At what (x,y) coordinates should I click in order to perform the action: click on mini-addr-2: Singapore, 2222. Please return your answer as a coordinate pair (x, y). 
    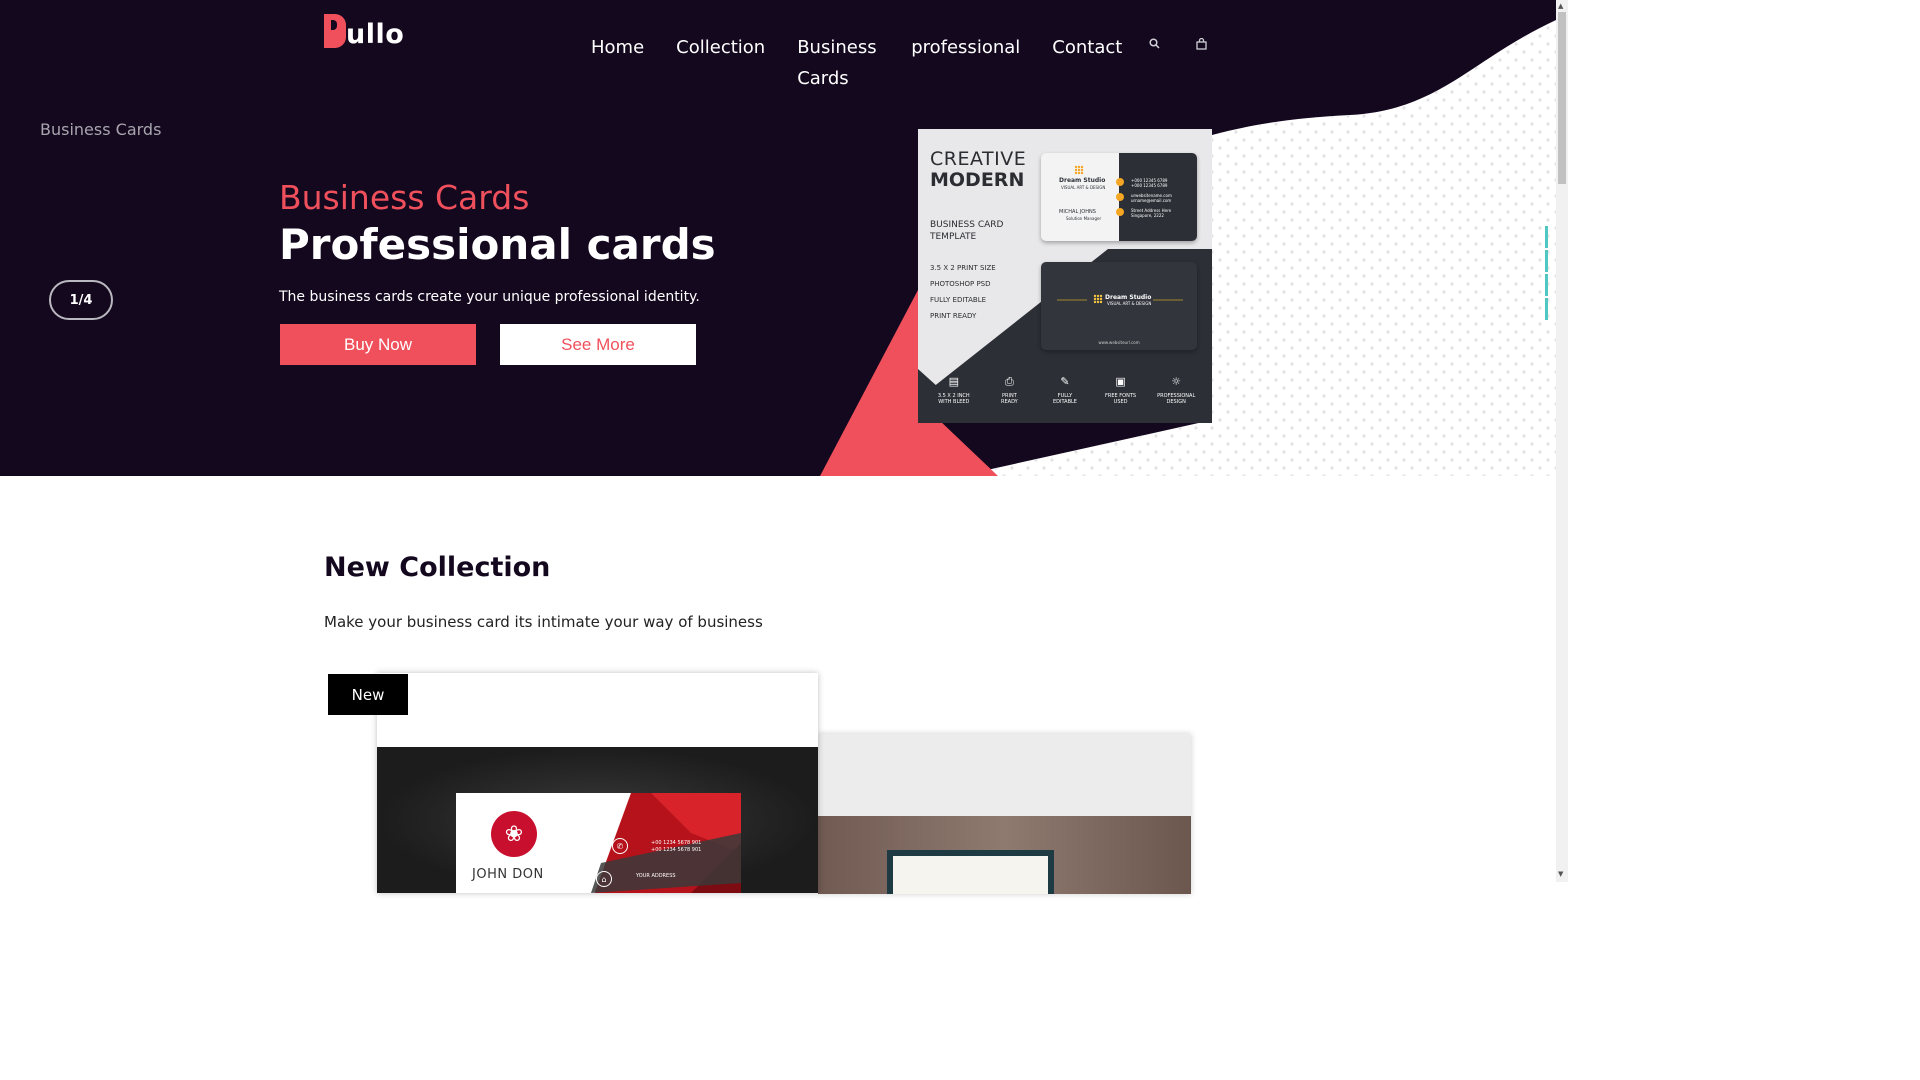
    Looking at the image, I should click on (1147, 215).